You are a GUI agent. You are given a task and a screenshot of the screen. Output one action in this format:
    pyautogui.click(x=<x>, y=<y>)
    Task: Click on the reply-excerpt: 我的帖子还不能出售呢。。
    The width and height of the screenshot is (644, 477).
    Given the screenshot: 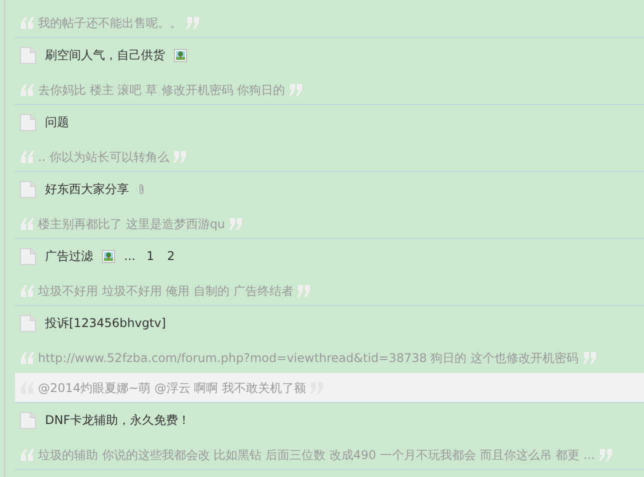 What is the action you would take?
    pyautogui.click(x=110, y=23)
    